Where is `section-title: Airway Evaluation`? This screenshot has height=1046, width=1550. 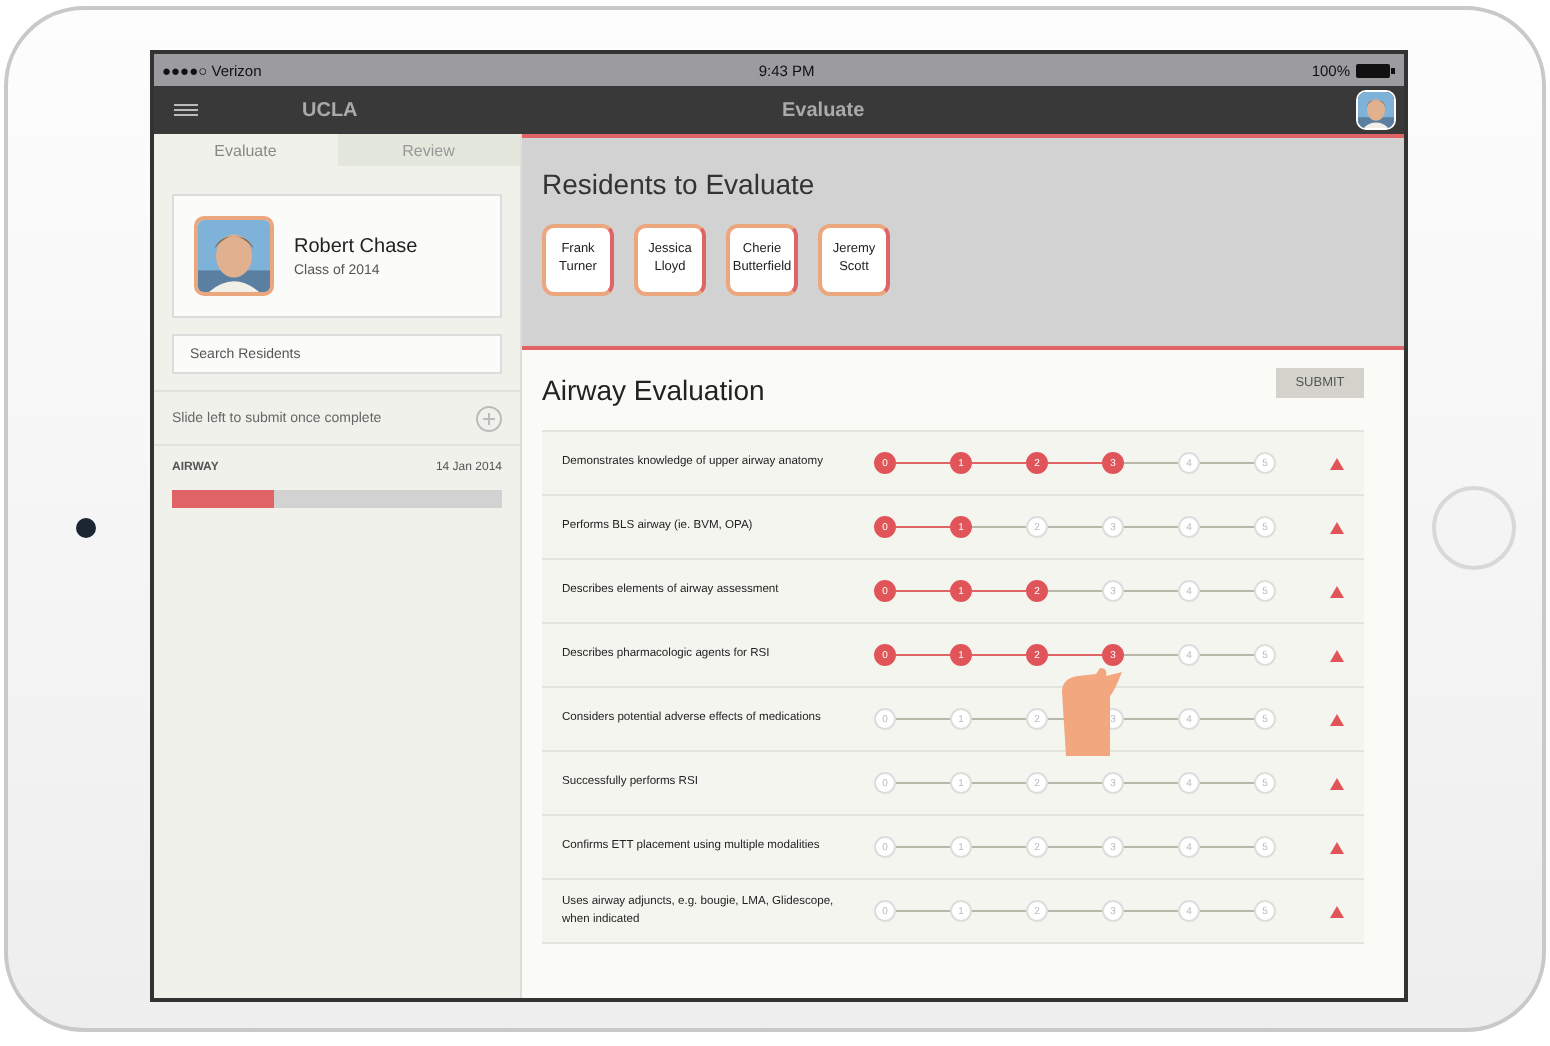 section-title: Airway Evaluation is located at coordinates (653, 390).